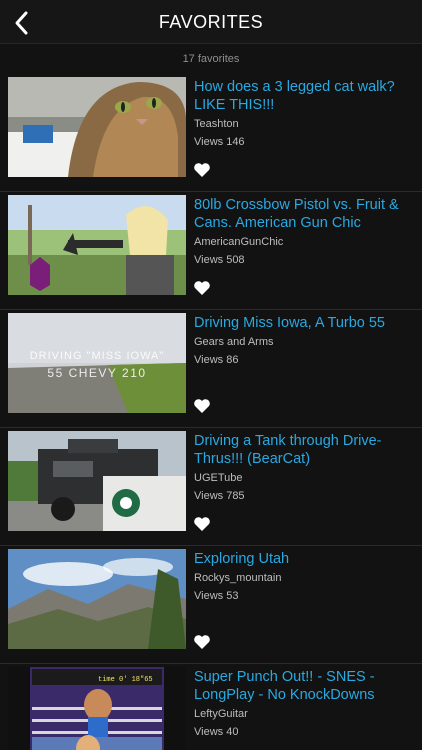 The width and height of the screenshot is (422, 750). I want to click on video-views: Views 86, so click(216, 360).